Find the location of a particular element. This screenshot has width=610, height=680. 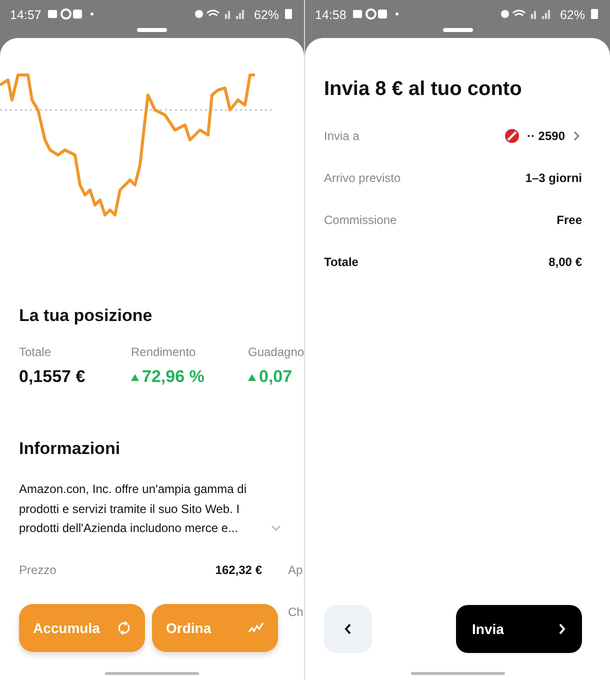

clock-time: 14:57 is located at coordinates (26, 15).